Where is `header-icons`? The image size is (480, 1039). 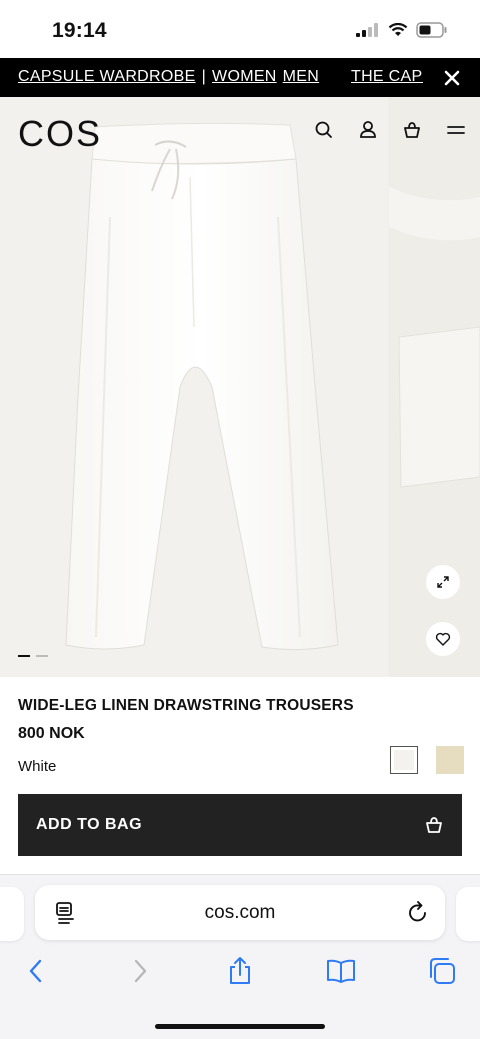 header-icons is located at coordinates (390, 130).